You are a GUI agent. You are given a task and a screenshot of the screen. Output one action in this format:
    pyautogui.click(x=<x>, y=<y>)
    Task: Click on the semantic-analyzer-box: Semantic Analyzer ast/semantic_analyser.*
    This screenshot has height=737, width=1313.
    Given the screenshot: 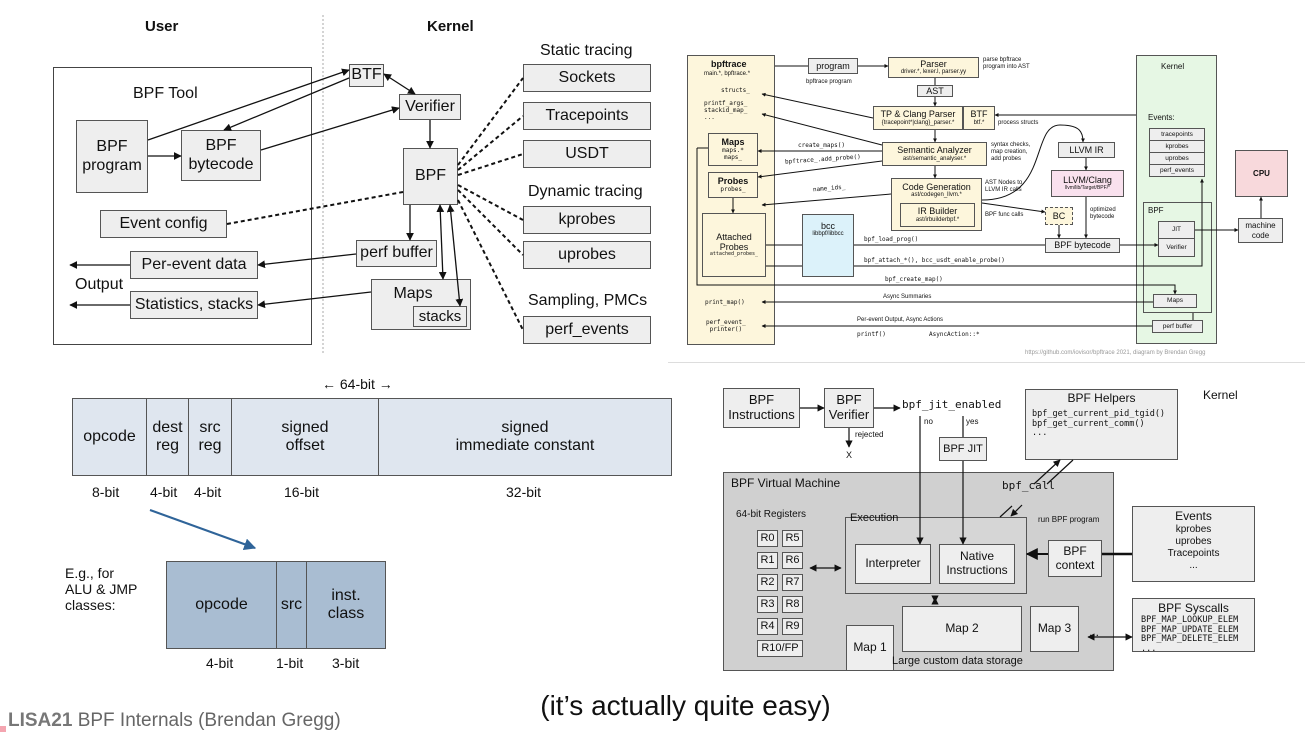 What is the action you would take?
    pyautogui.click(x=934, y=154)
    